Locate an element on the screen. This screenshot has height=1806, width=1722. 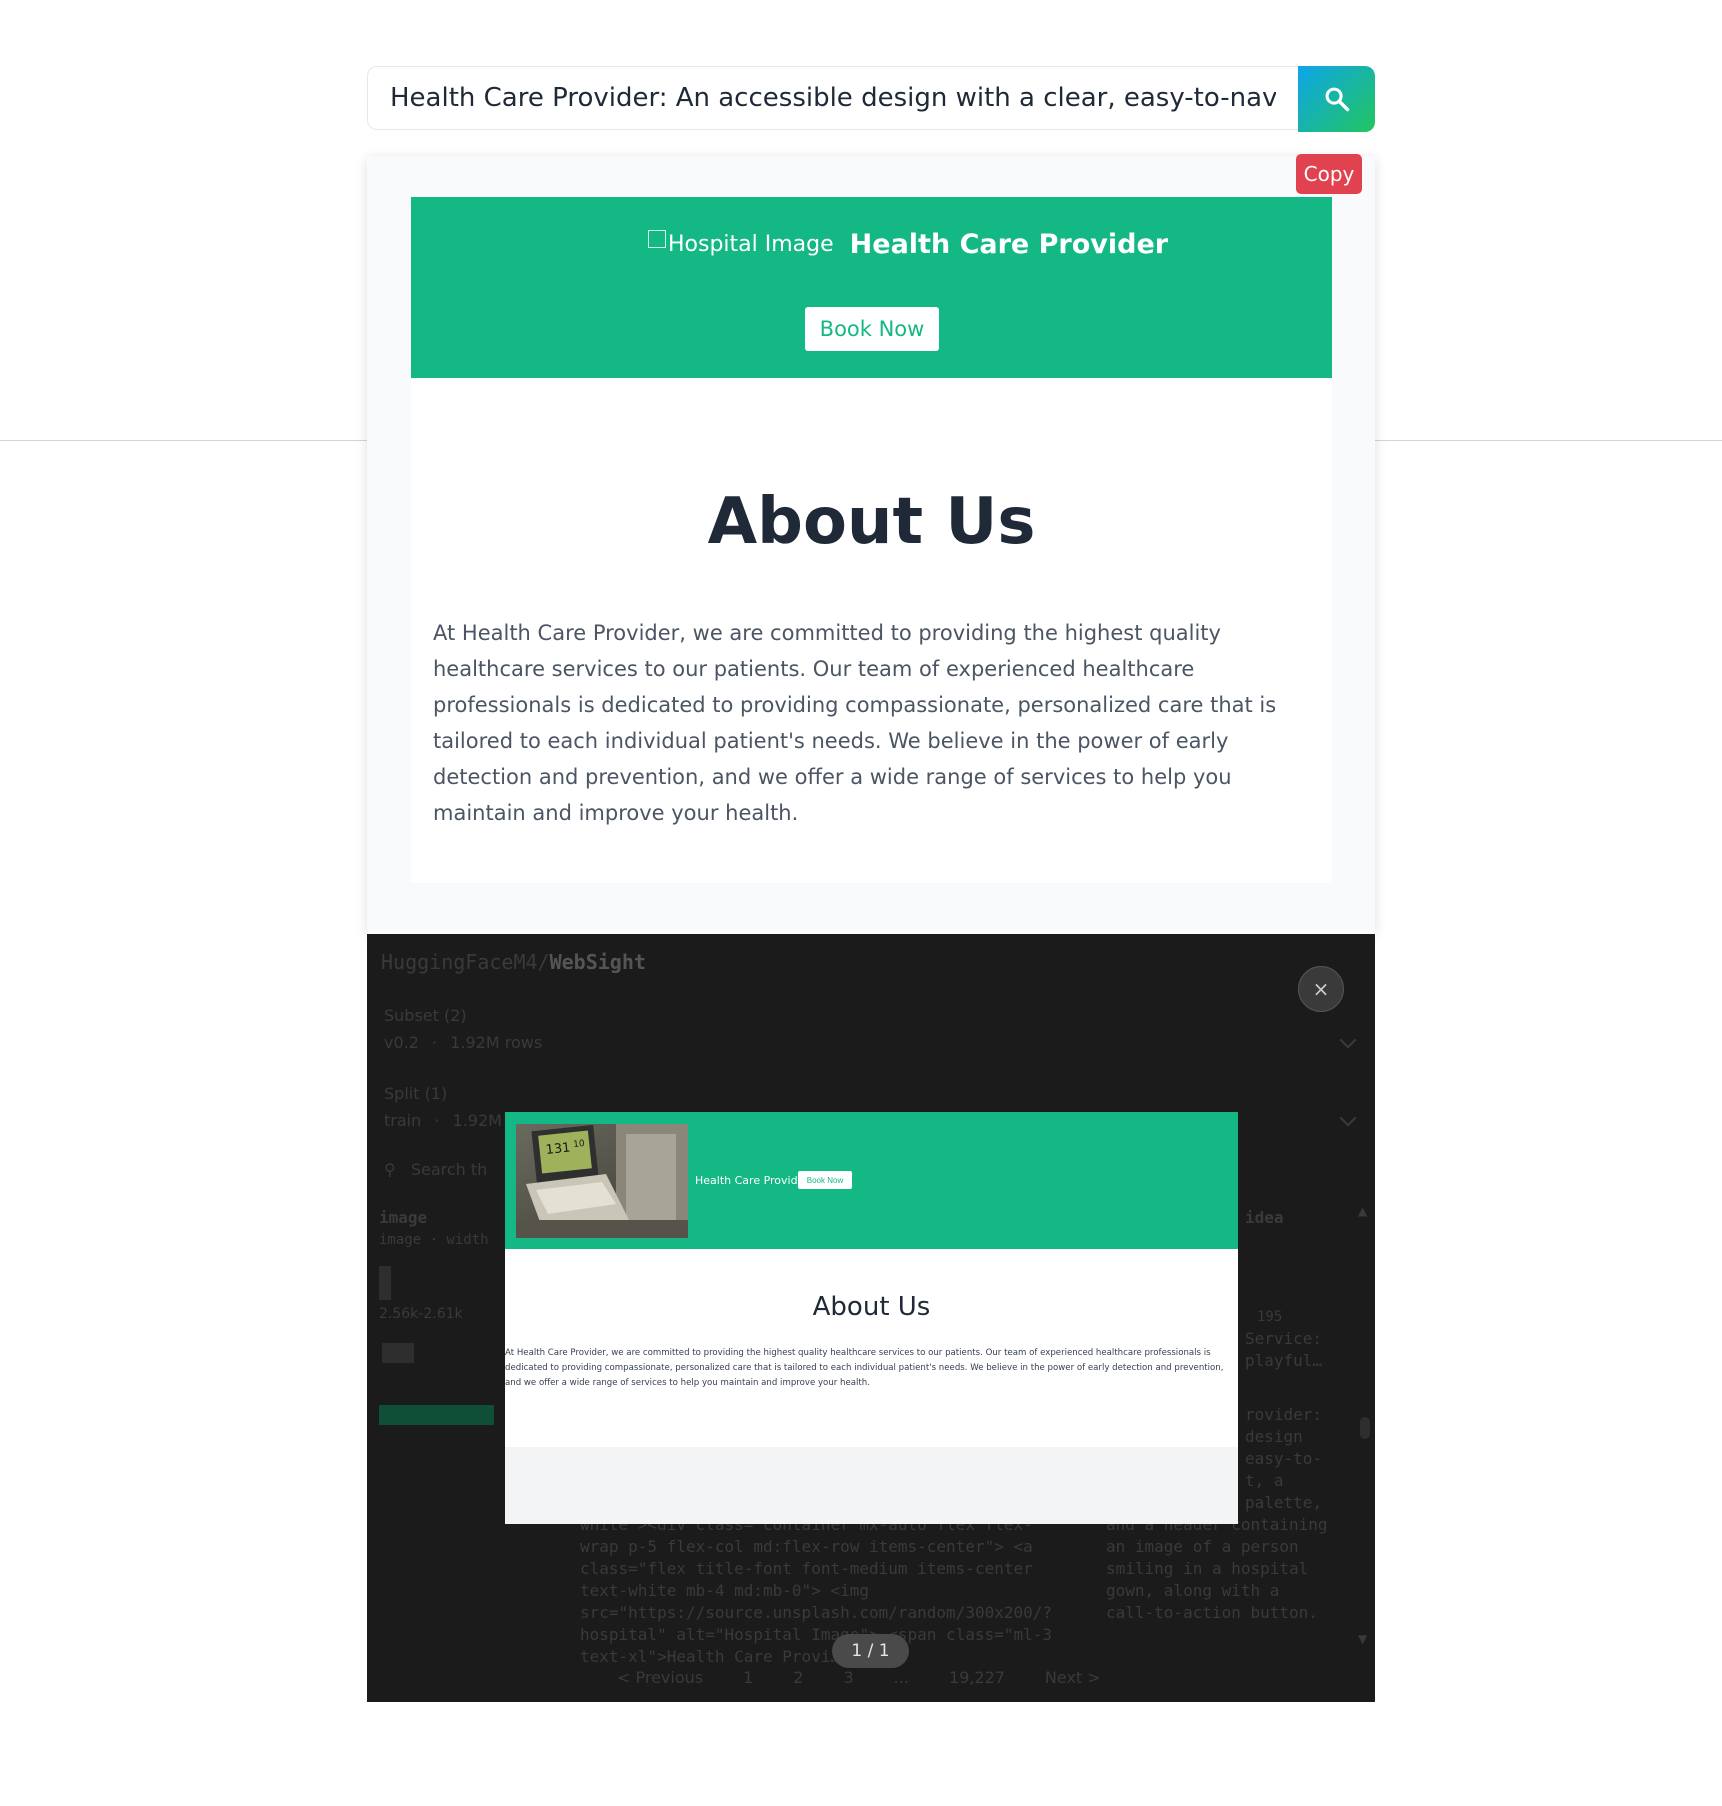
search-button is located at coordinates (1336, 99).